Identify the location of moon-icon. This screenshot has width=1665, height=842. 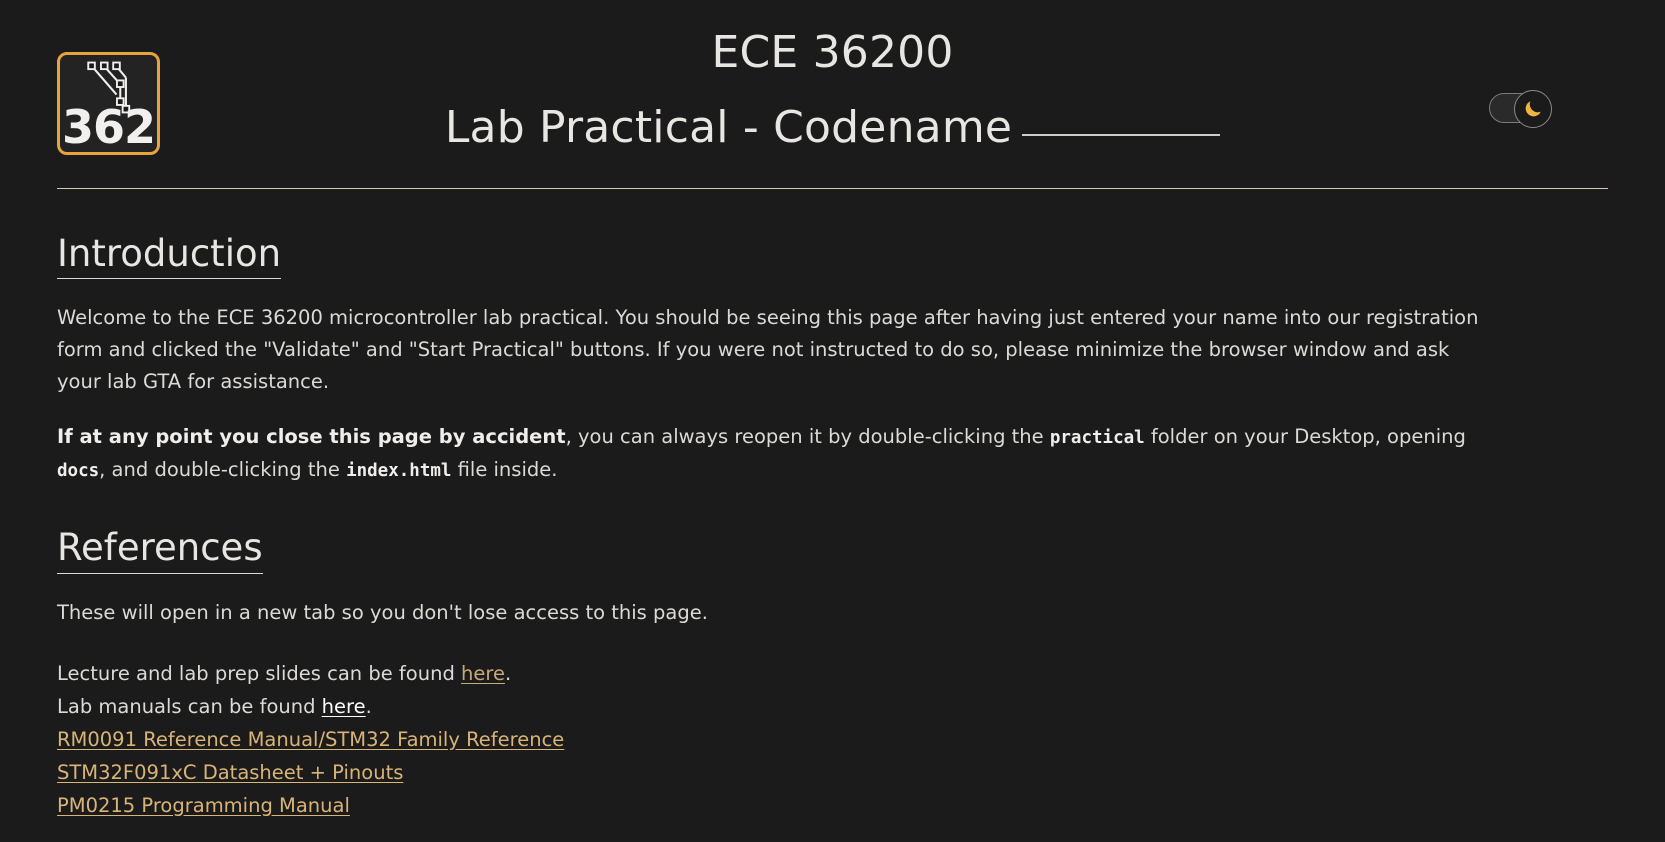
(1533, 109).